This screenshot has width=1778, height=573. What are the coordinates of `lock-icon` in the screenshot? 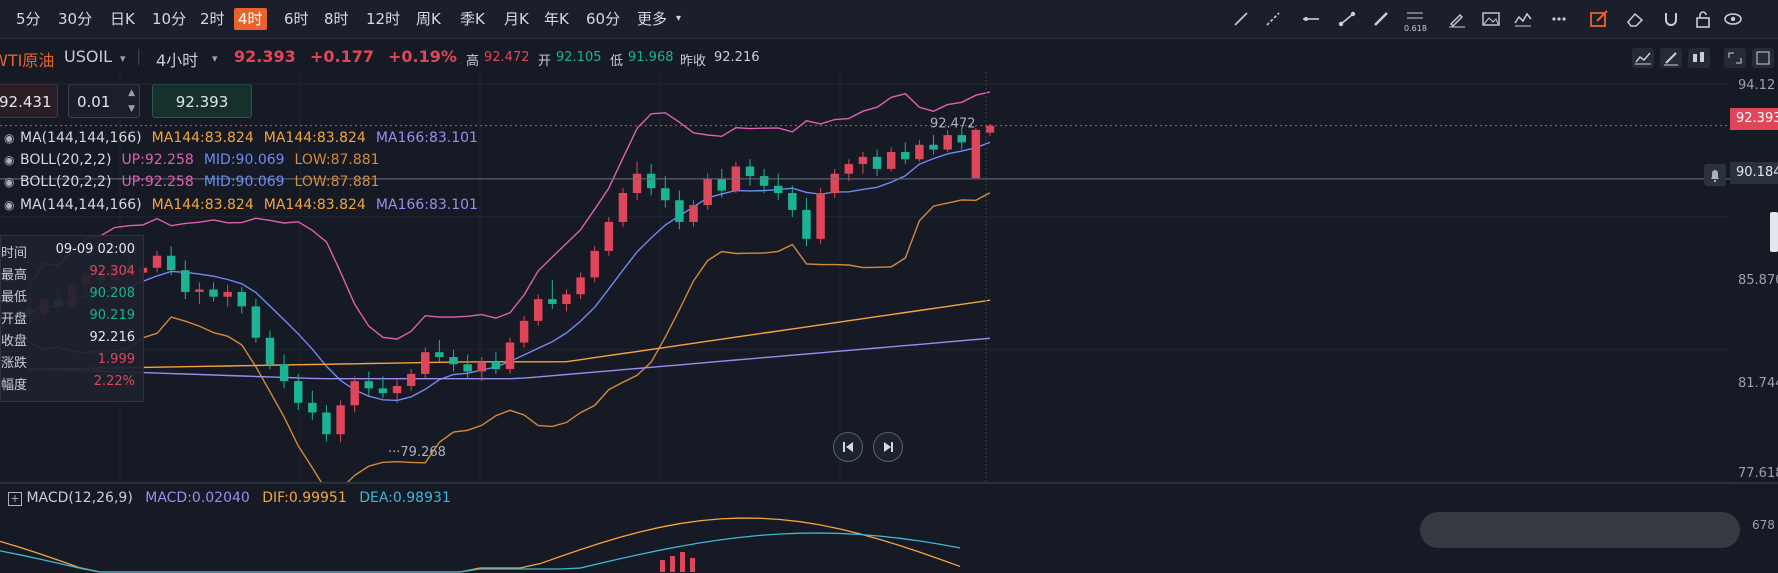 It's located at (1703, 19).